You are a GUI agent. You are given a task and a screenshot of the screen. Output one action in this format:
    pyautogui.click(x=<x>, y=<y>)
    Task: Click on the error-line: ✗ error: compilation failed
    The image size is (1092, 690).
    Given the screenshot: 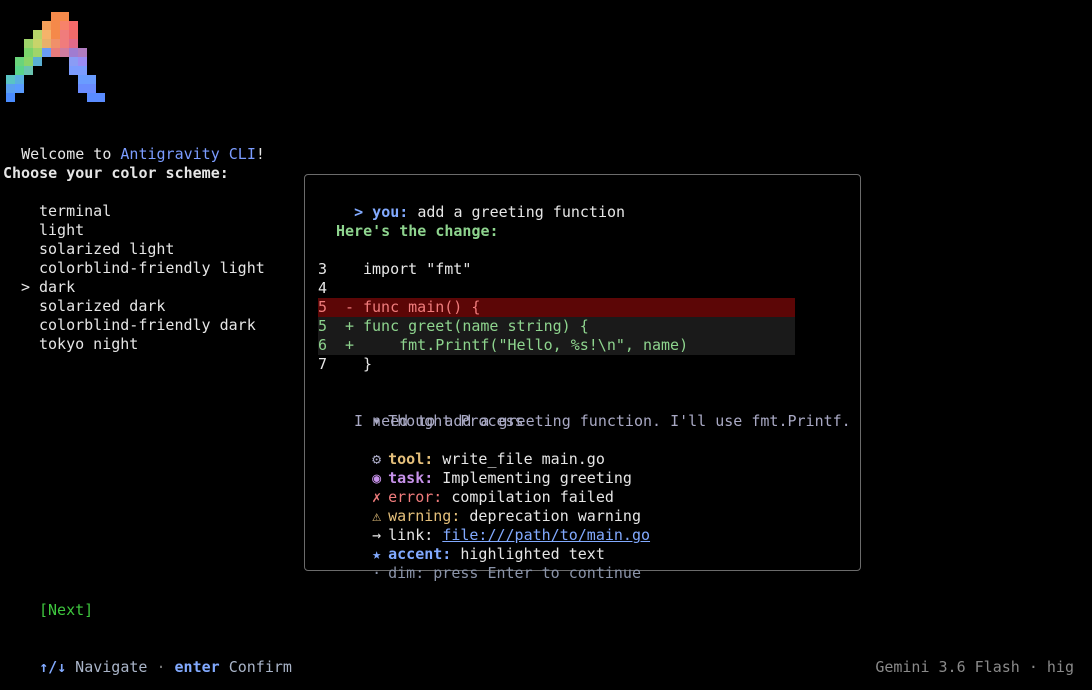 What is the action you would take?
    pyautogui.click(x=475, y=487)
    